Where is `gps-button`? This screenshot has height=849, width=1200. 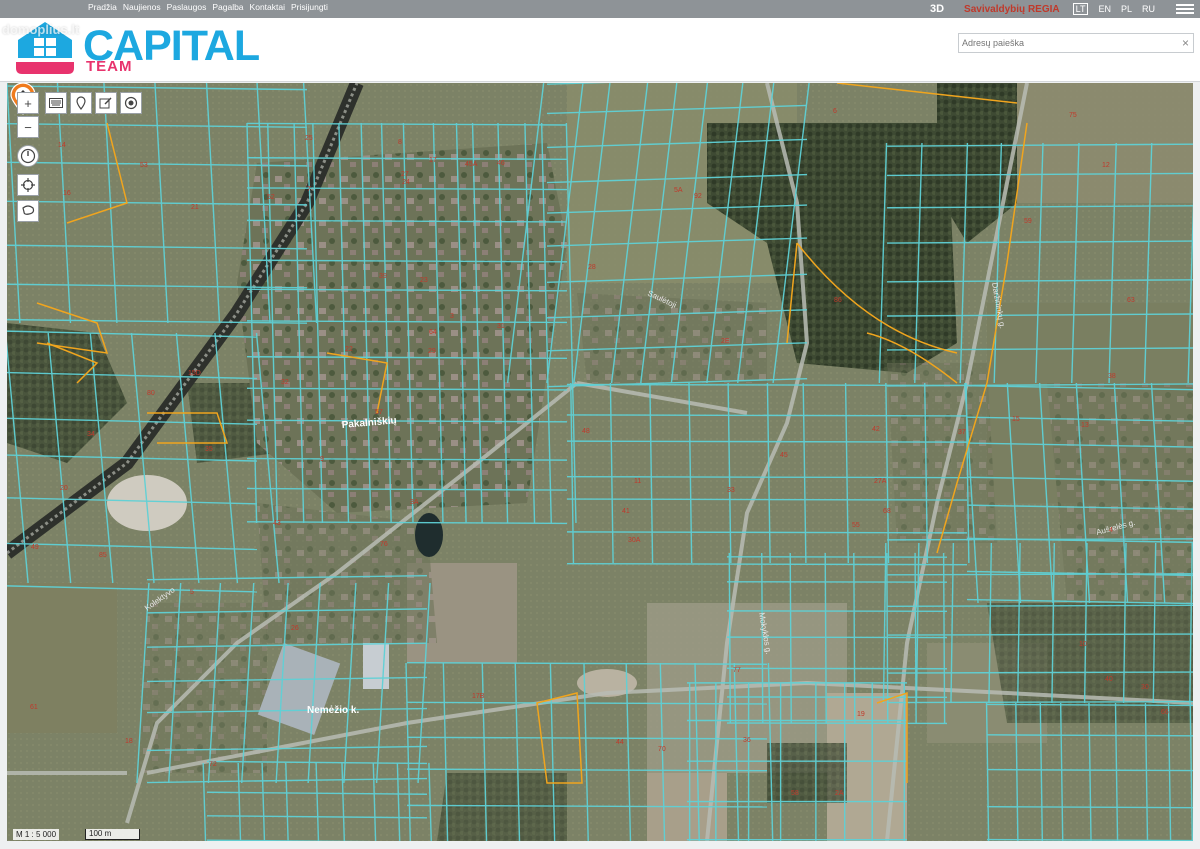 gps-button is located at coordinates (28, 185).